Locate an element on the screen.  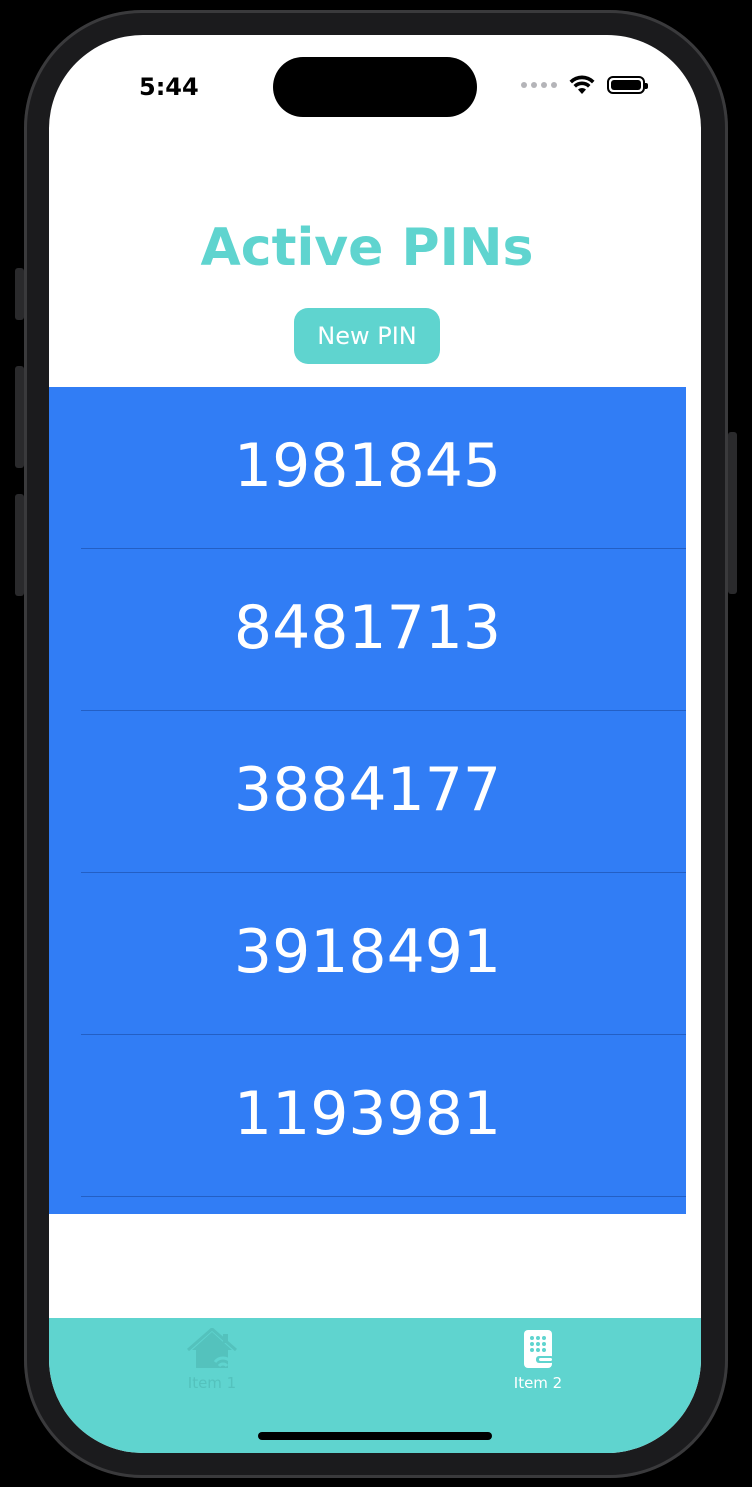
dynamic-island is located at coordinates (375, 87).